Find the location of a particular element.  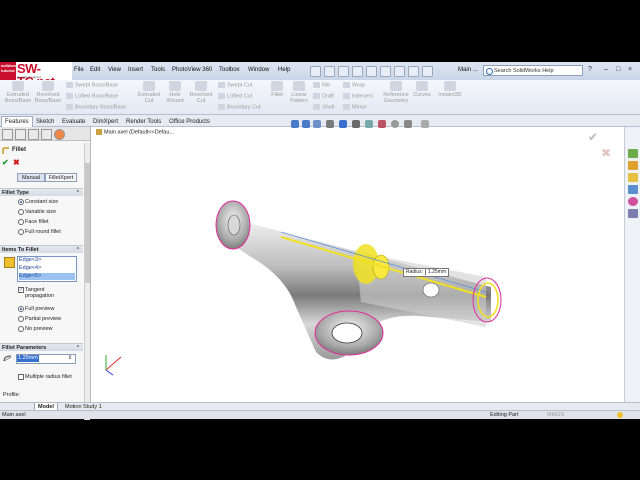

custom-properties-icon is located at coordinates (633, 213).